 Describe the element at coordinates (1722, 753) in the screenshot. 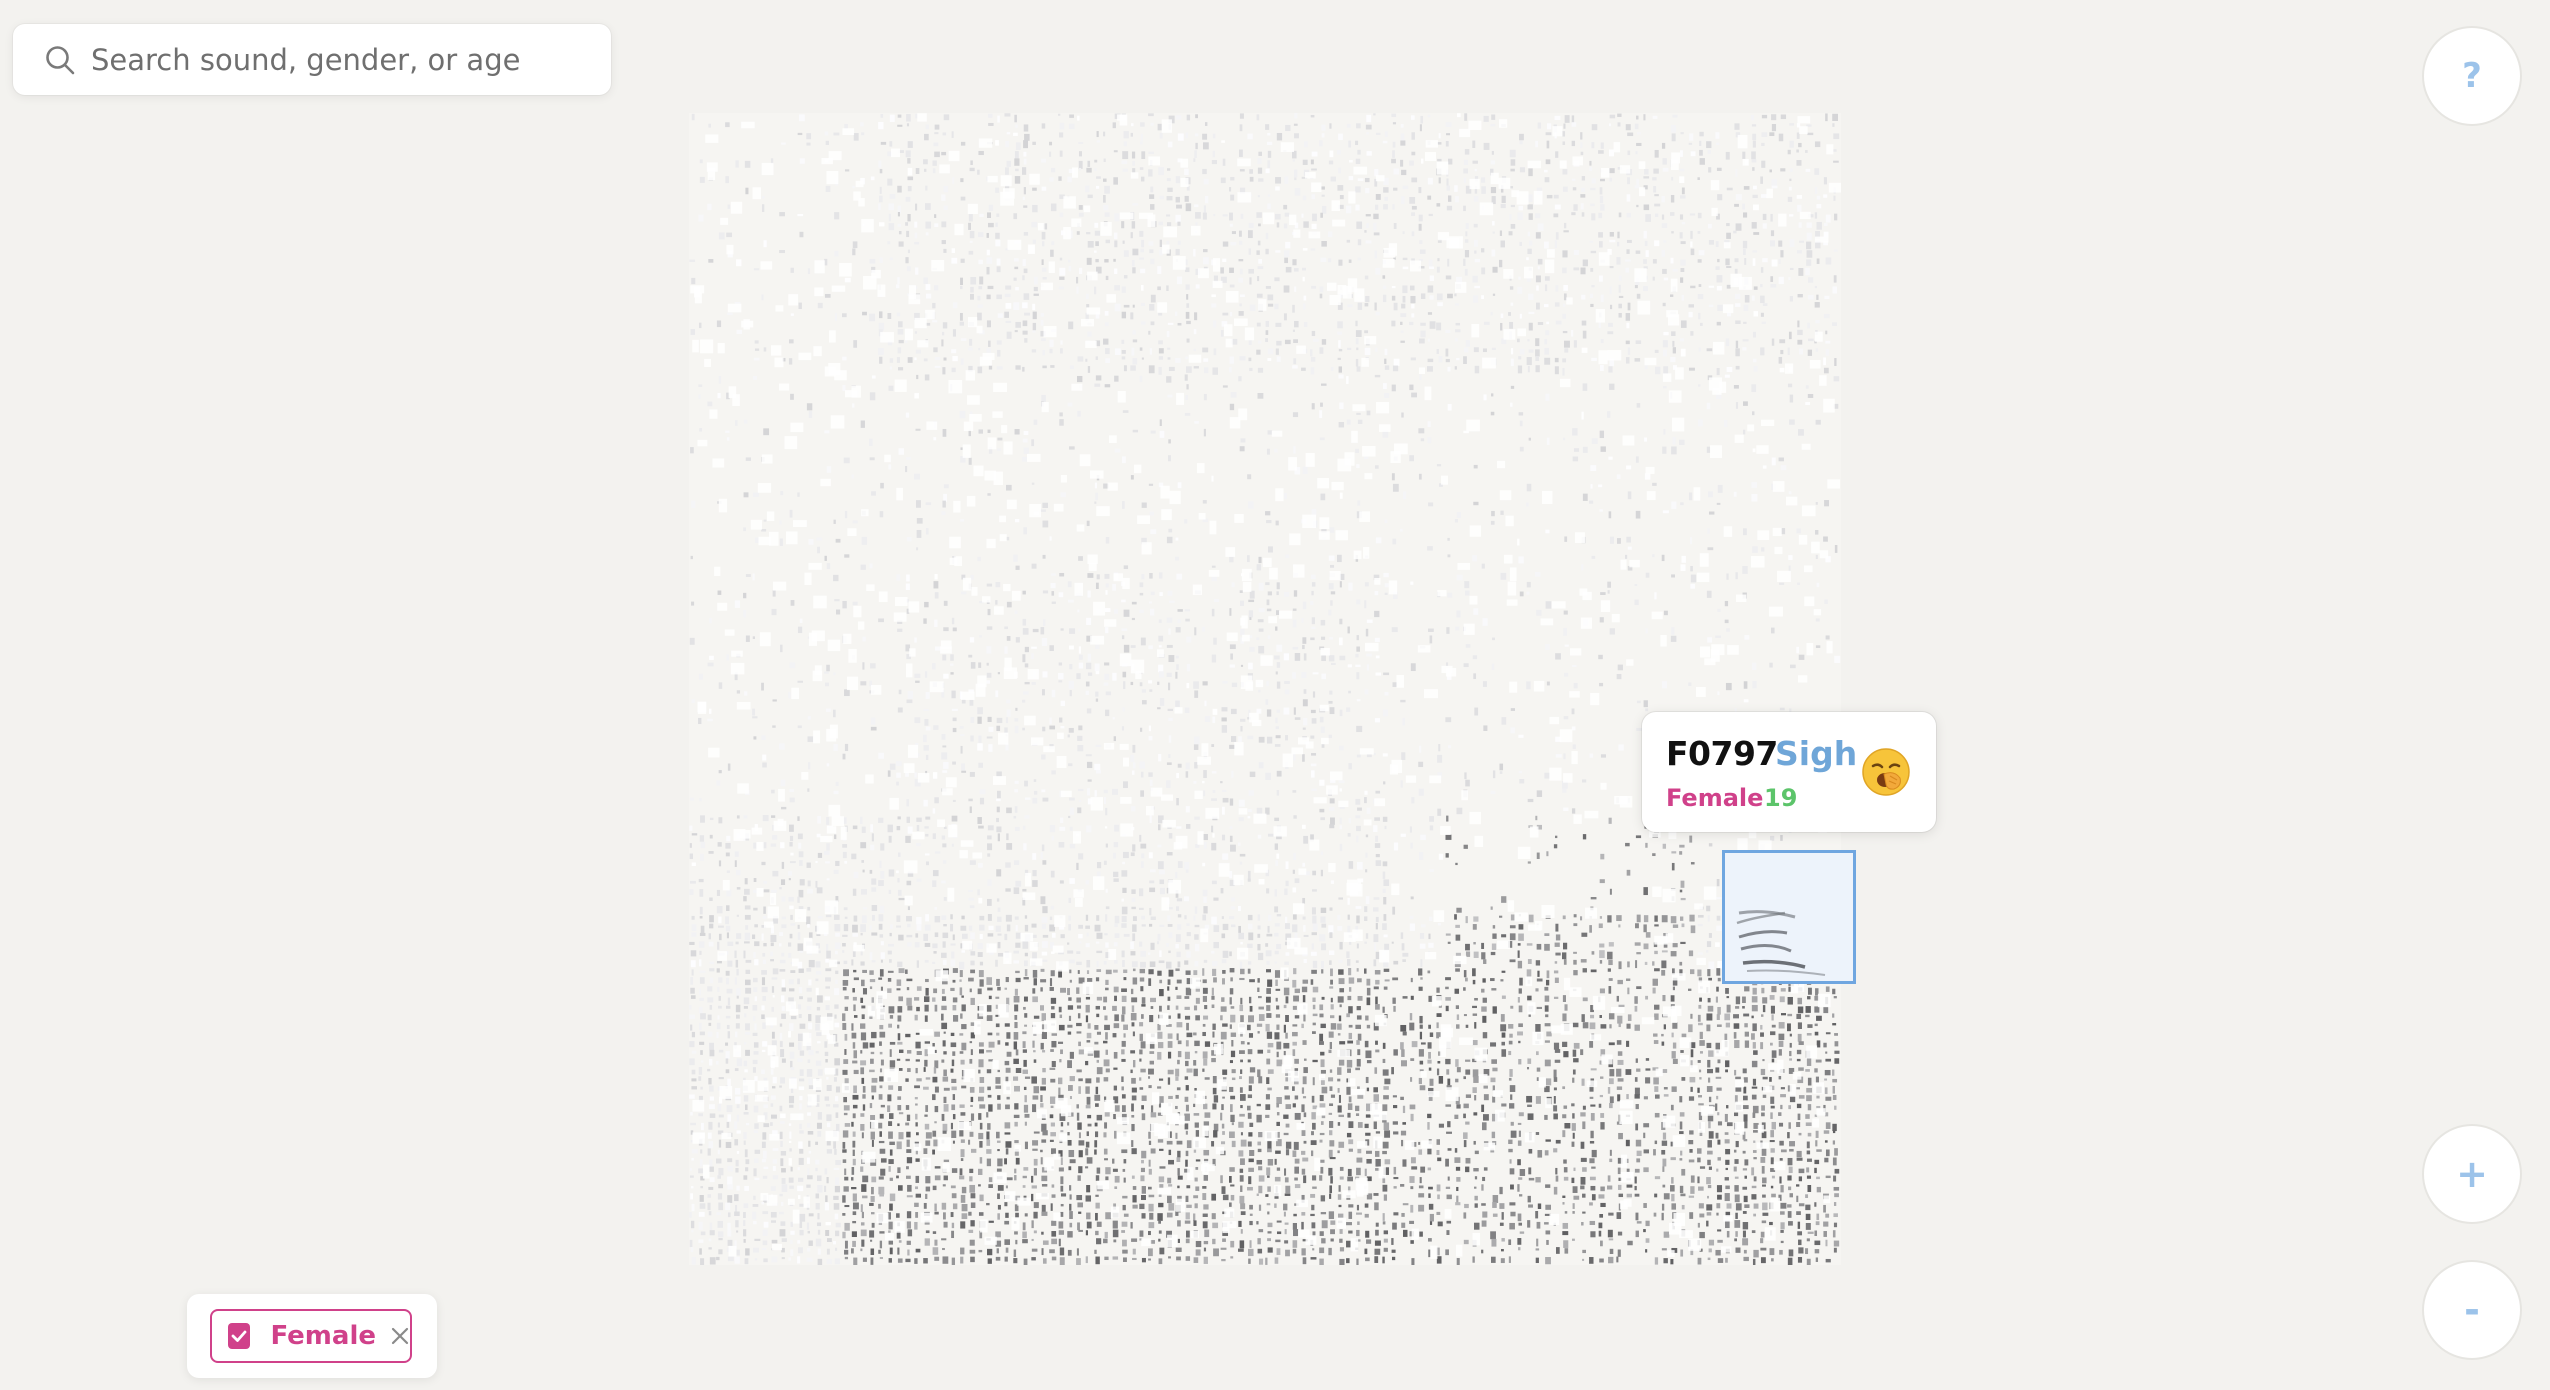

I see `tooltip-sample-id: F0797` at that location.